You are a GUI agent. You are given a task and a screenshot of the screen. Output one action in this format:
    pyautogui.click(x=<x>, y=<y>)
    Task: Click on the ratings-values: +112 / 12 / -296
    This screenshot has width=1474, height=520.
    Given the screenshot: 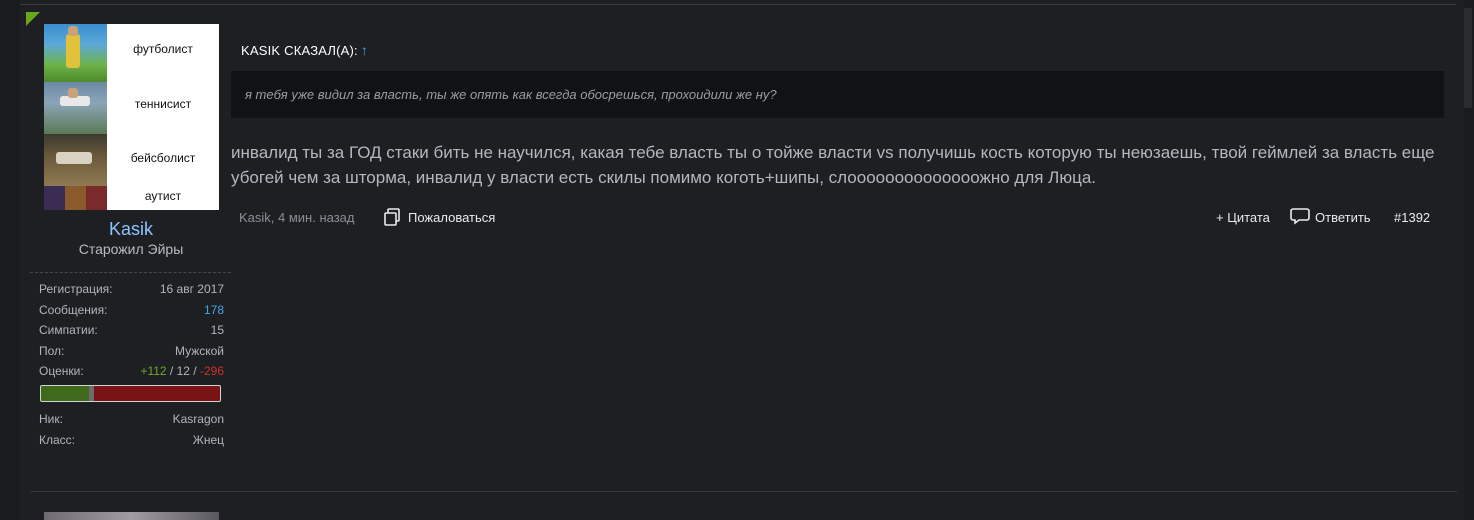 What is the action you would take?
    pyautogui.click(x=182, y=371)
    